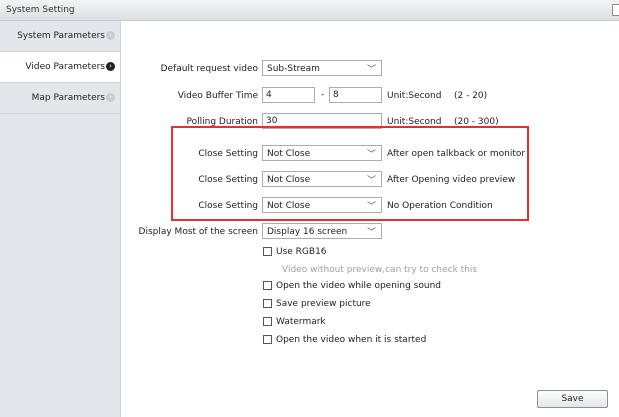 The height and width of the screenshot is (417, 619). Describe the element at coordinates (267, 321) in the screenshot. I see `watermark-checkbox` at that location.